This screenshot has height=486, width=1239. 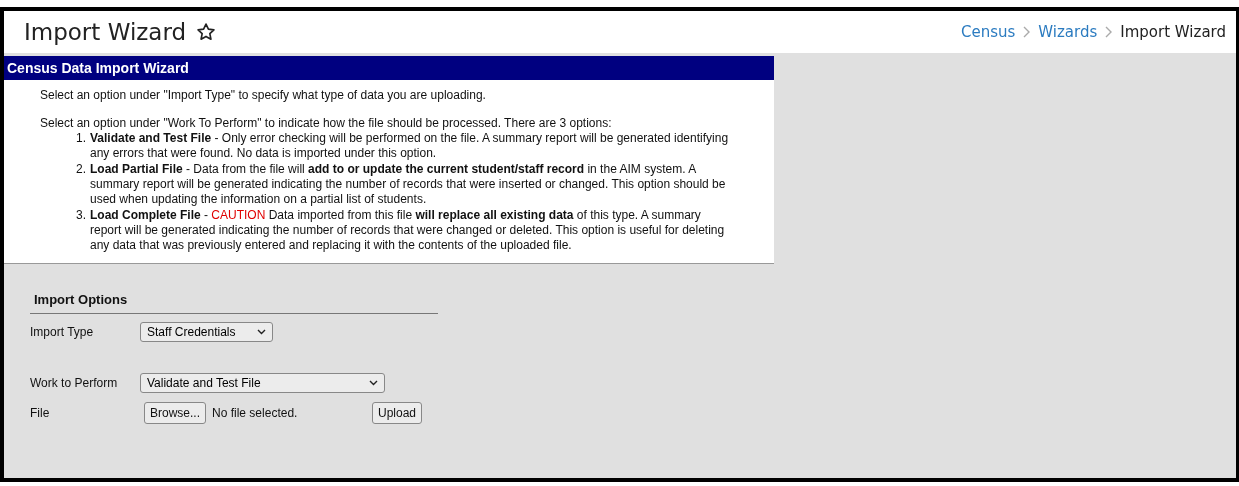 I want to click on star-icon, so click(x=206, y=32).